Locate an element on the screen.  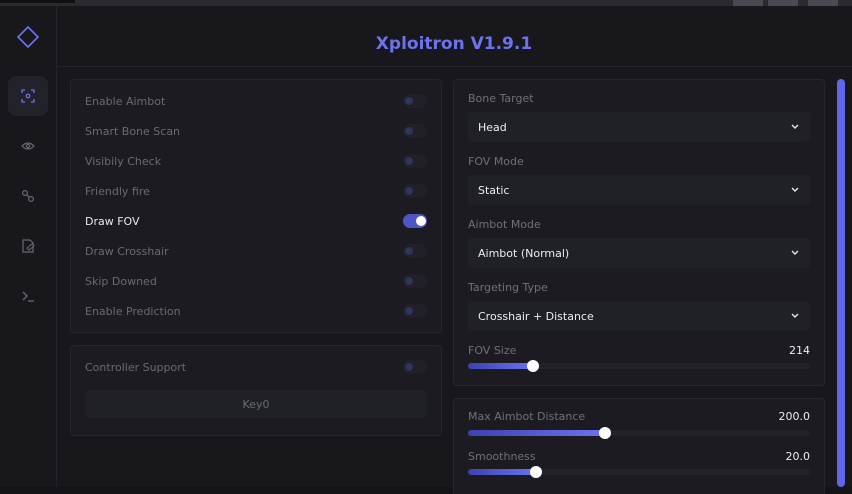
max-distance-label: Max Aimbot Distance is located at coordinates (527, 416).